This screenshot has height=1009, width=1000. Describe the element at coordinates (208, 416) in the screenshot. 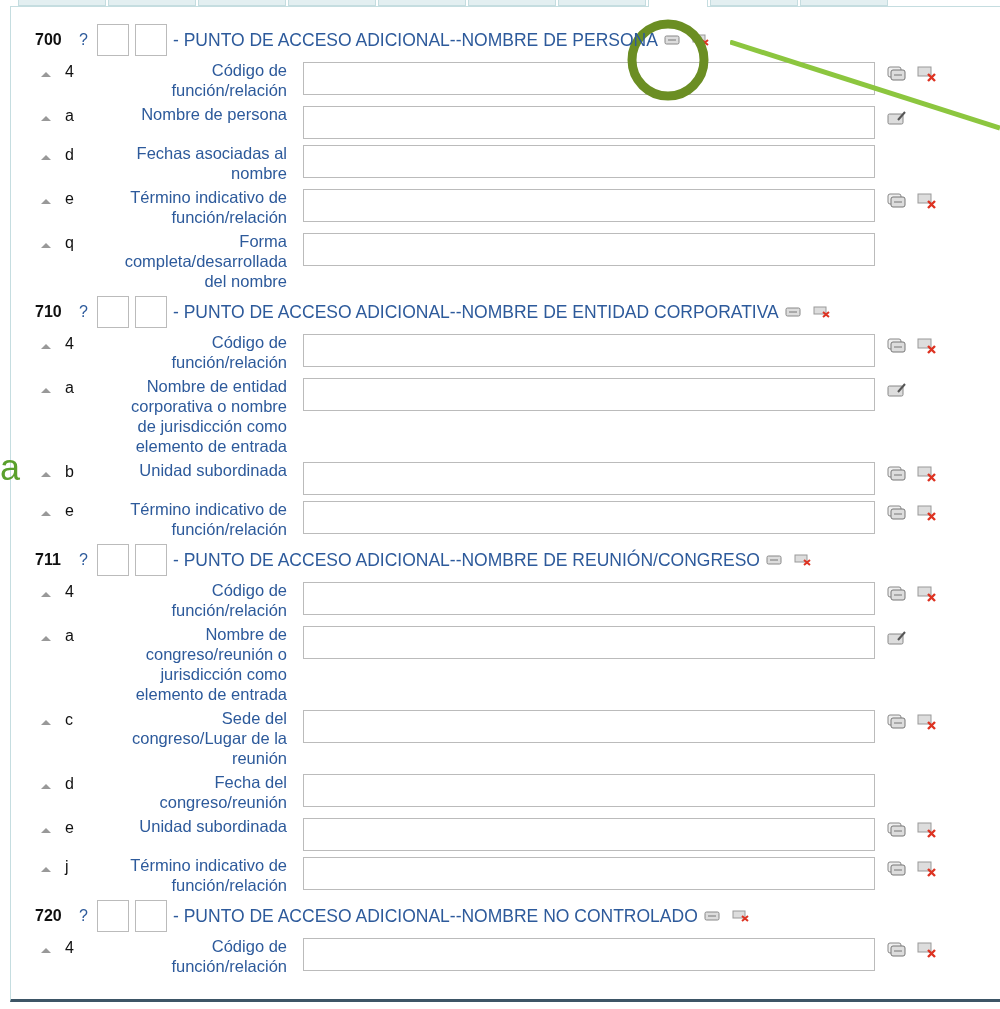

I see `subfield-label: Nombre de entidad corporativa o nombre de jurisdicción como elemento de entrada` at that location.